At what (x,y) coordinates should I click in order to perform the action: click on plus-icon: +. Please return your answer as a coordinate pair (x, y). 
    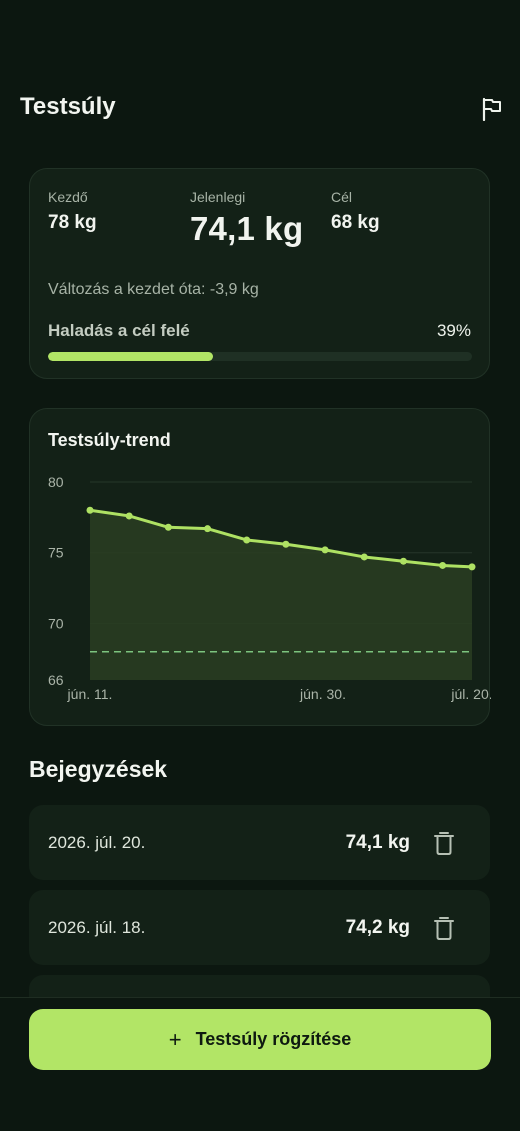
    Looking at the image, I should click on (175, 1039).